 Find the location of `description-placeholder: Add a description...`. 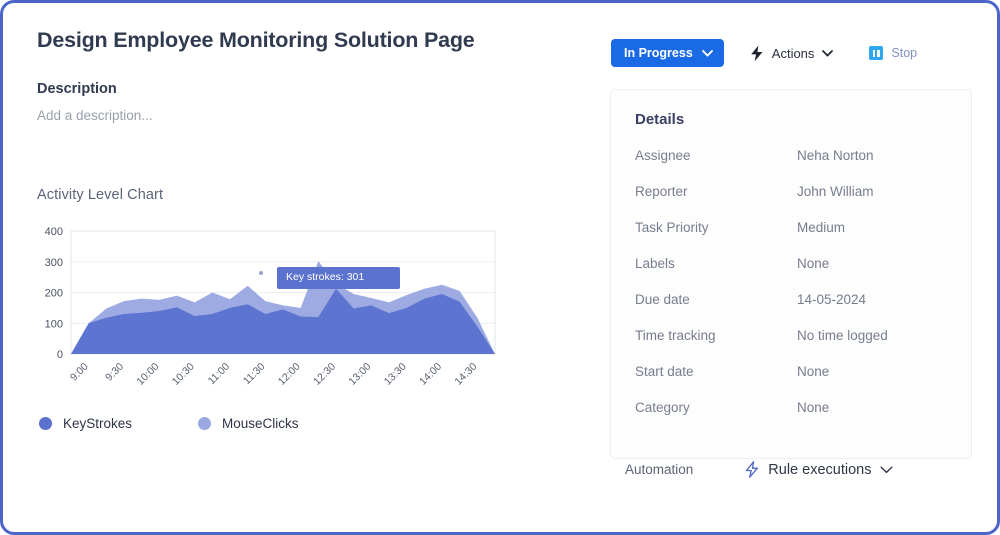

description-placeholder: Add a description... is located at coordinates (307, 116).